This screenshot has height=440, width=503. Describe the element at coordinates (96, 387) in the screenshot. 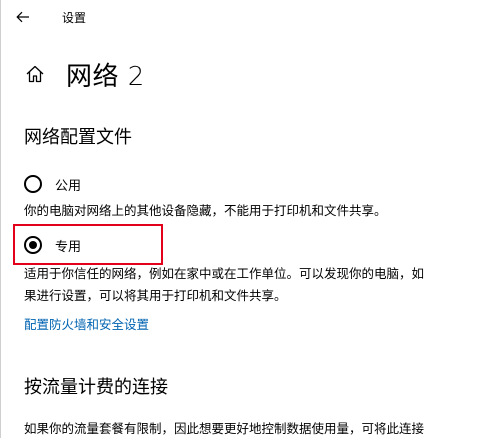

I see `metered-connection-heading: 按流量计费的连接` at that location.